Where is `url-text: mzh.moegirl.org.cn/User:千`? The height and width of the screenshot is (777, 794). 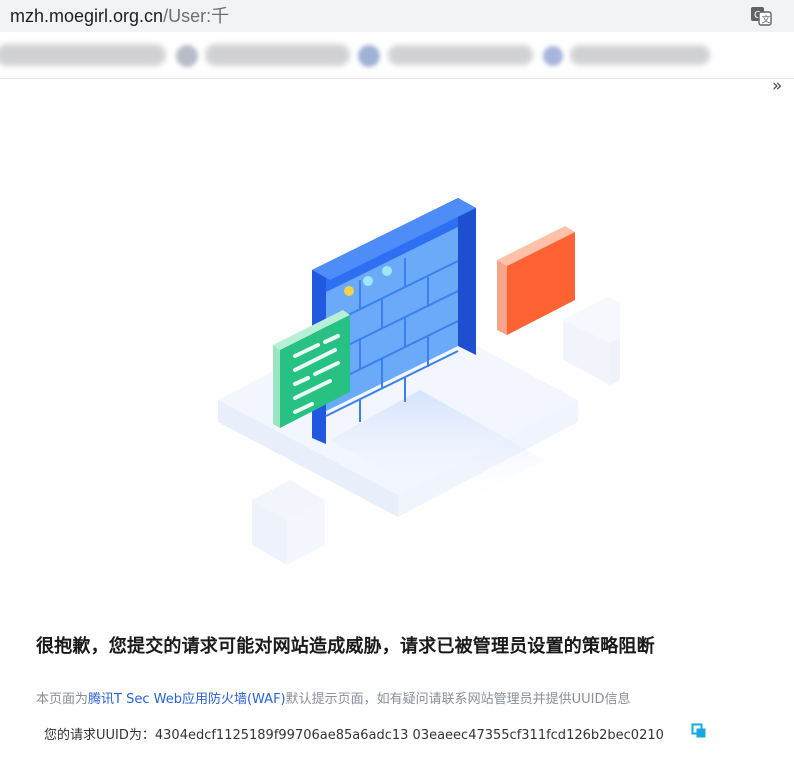
url-text: mzh.moegirl.org.cn/User:千 is located at coordinates (119, 16).